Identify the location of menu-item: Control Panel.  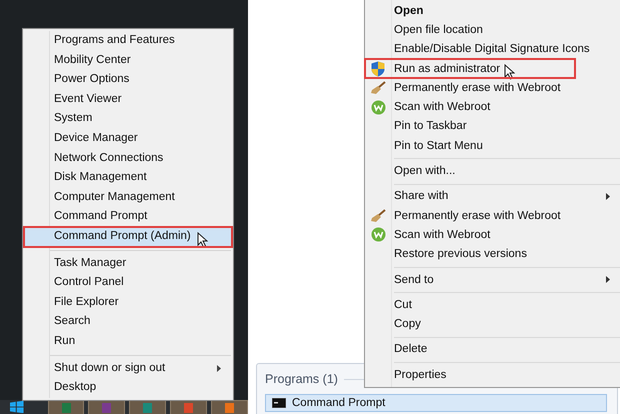
(128, 283).